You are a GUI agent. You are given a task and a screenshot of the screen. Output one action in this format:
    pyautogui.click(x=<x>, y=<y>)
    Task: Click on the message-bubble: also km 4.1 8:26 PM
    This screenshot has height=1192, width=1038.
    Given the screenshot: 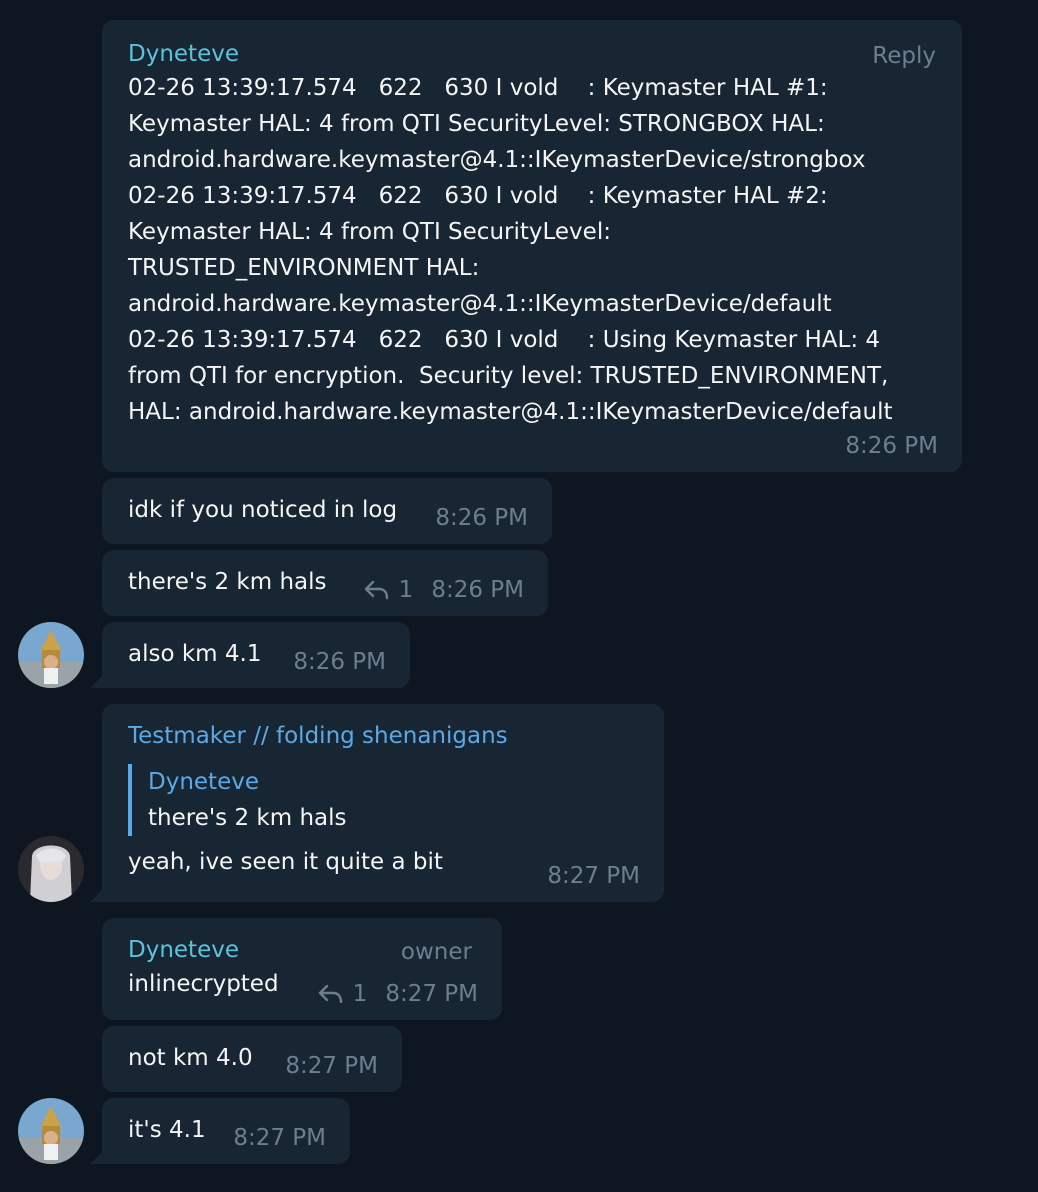 What is the action you would take?
    pyautogui.click(x=250, y=655)
    